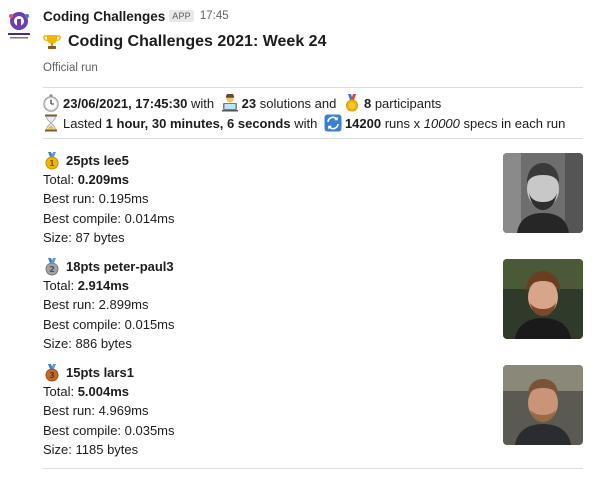  I want to click on result-best-run: Best run: 0.195ms, so click(96, 199).